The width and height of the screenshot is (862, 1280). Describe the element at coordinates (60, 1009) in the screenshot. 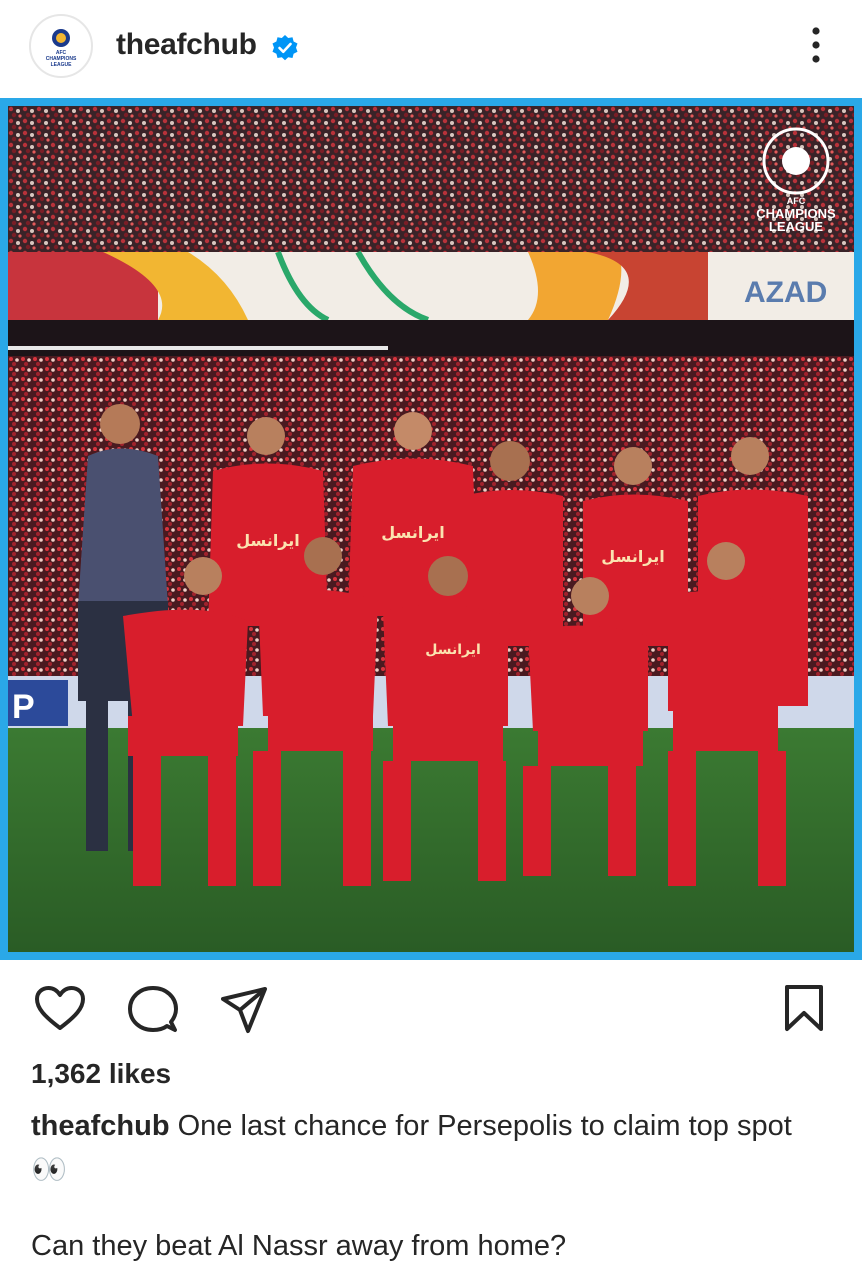

I see `heart-icon` at that location.